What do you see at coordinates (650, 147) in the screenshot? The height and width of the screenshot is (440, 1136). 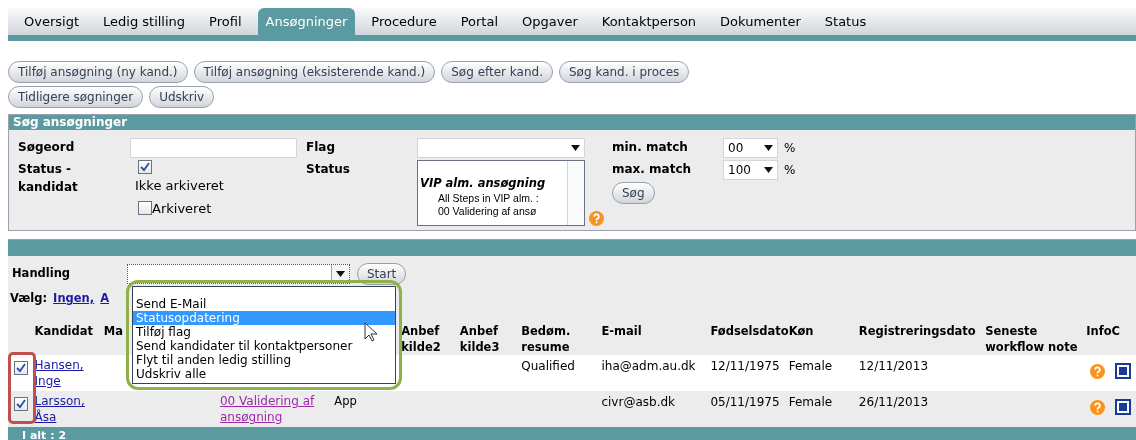 I see `field-label: min. match` at bounding box center [650, 147].